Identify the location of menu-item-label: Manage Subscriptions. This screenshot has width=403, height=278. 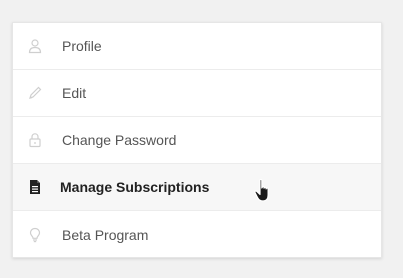
(135, 187).